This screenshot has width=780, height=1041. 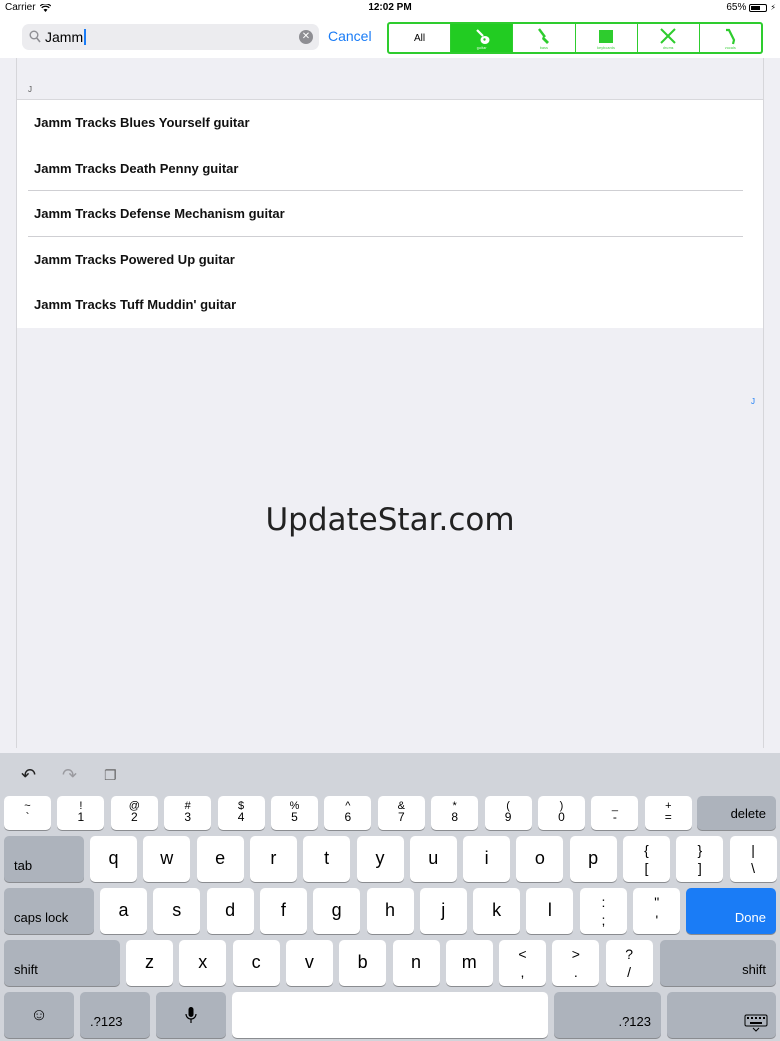 I want to click on key-l: l, so click(x=550, y=911).